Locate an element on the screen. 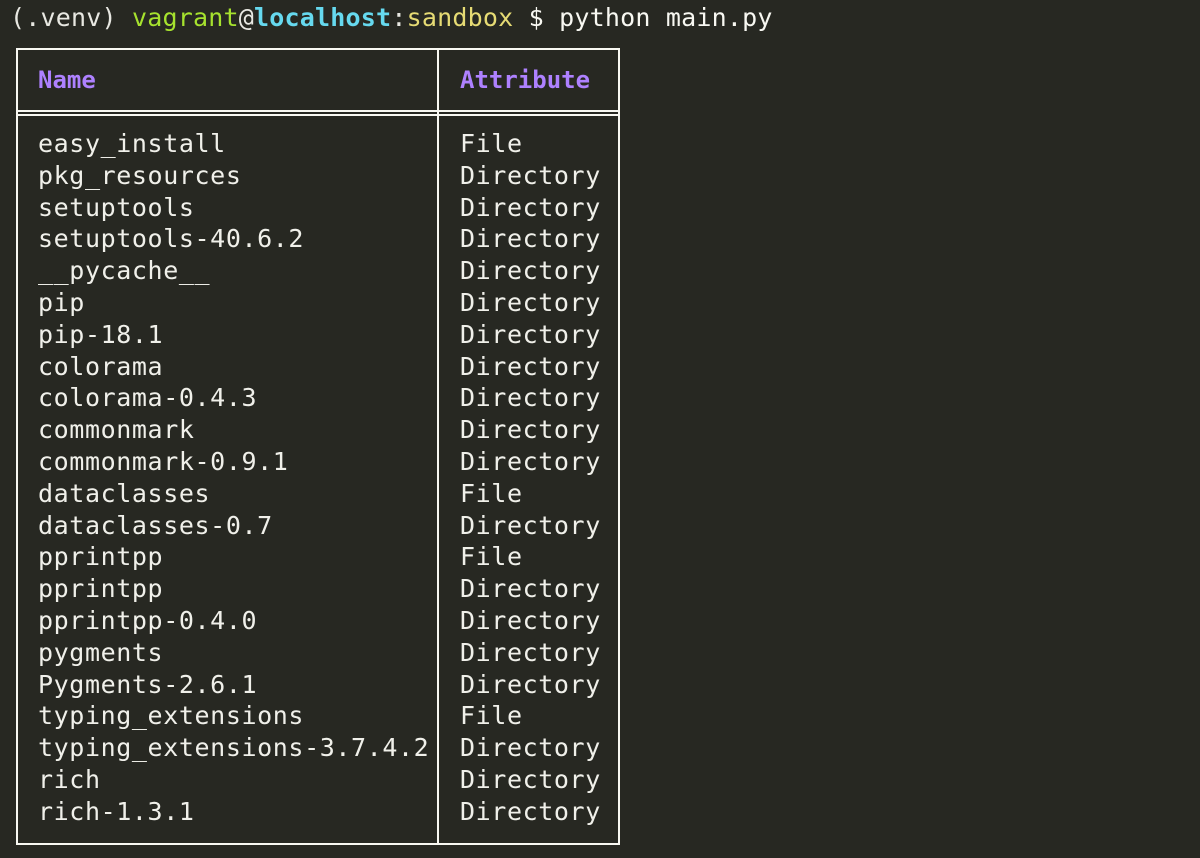 The width and height of the screenshot is (1200, 858). cell-name: Pygments-2.6.1 is located at coordinates (148, 684).